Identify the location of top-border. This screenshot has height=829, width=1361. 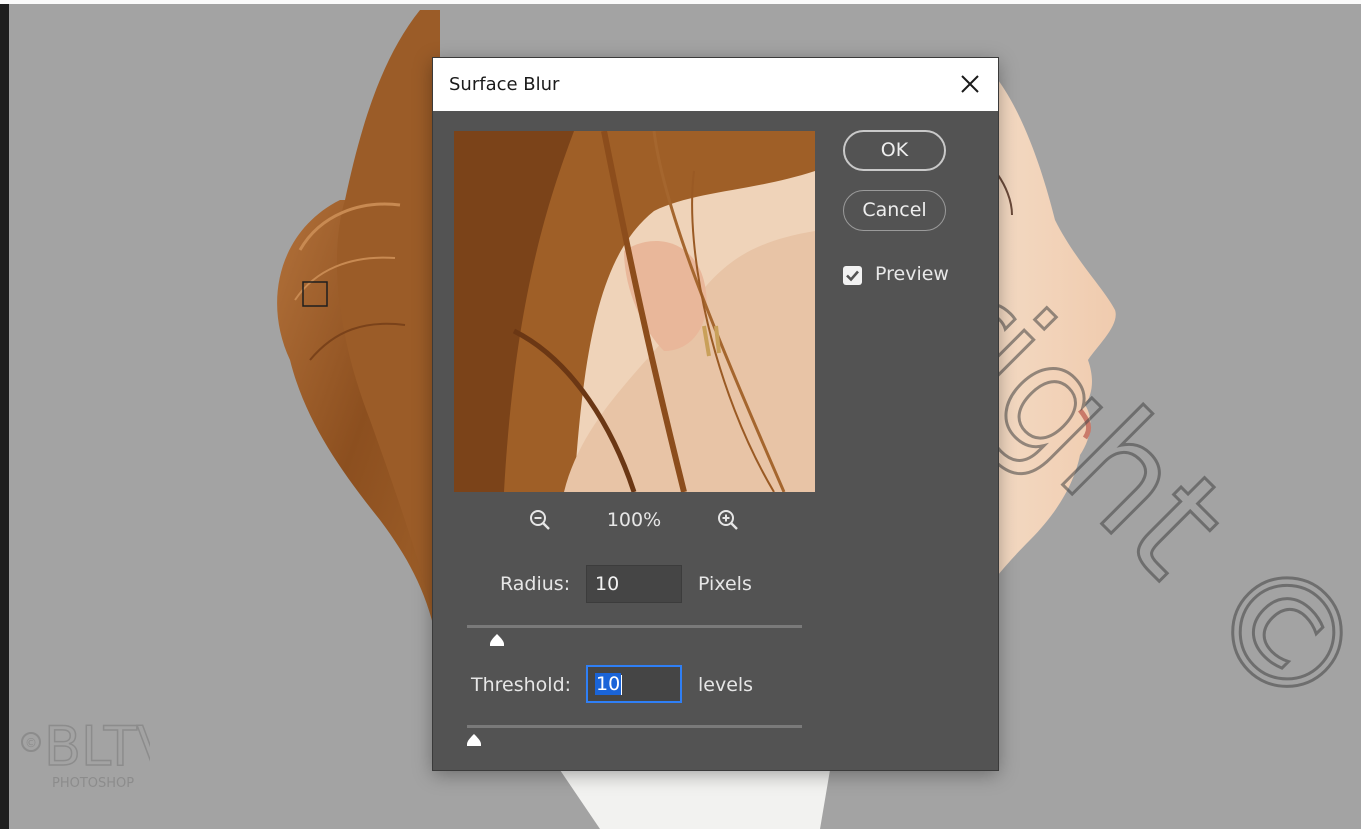
(680, 2).